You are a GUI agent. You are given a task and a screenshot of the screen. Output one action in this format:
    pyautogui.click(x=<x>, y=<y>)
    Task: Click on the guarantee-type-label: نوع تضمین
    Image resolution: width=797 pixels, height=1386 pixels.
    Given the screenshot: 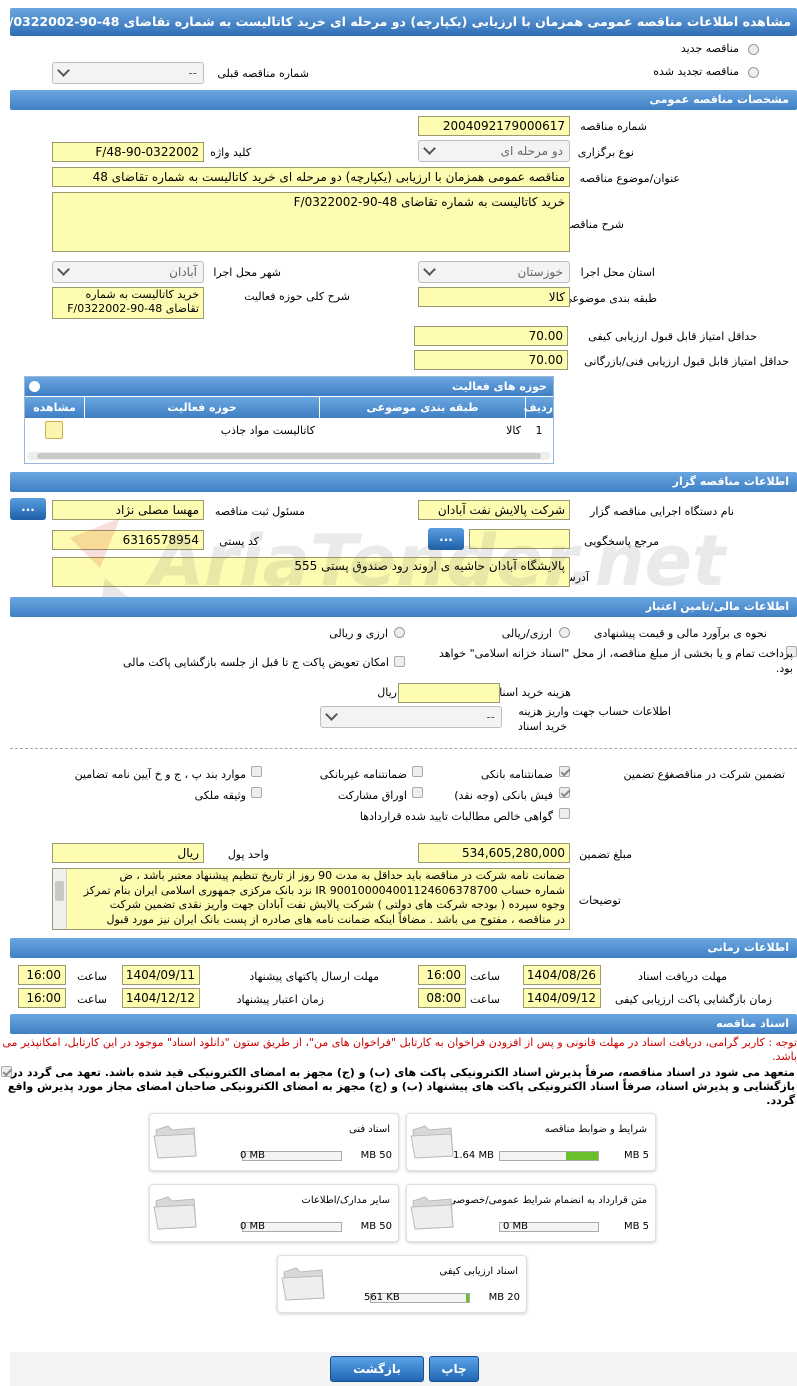 What is the action you would take?
    pyautogui.click(x=648, y=774)
    